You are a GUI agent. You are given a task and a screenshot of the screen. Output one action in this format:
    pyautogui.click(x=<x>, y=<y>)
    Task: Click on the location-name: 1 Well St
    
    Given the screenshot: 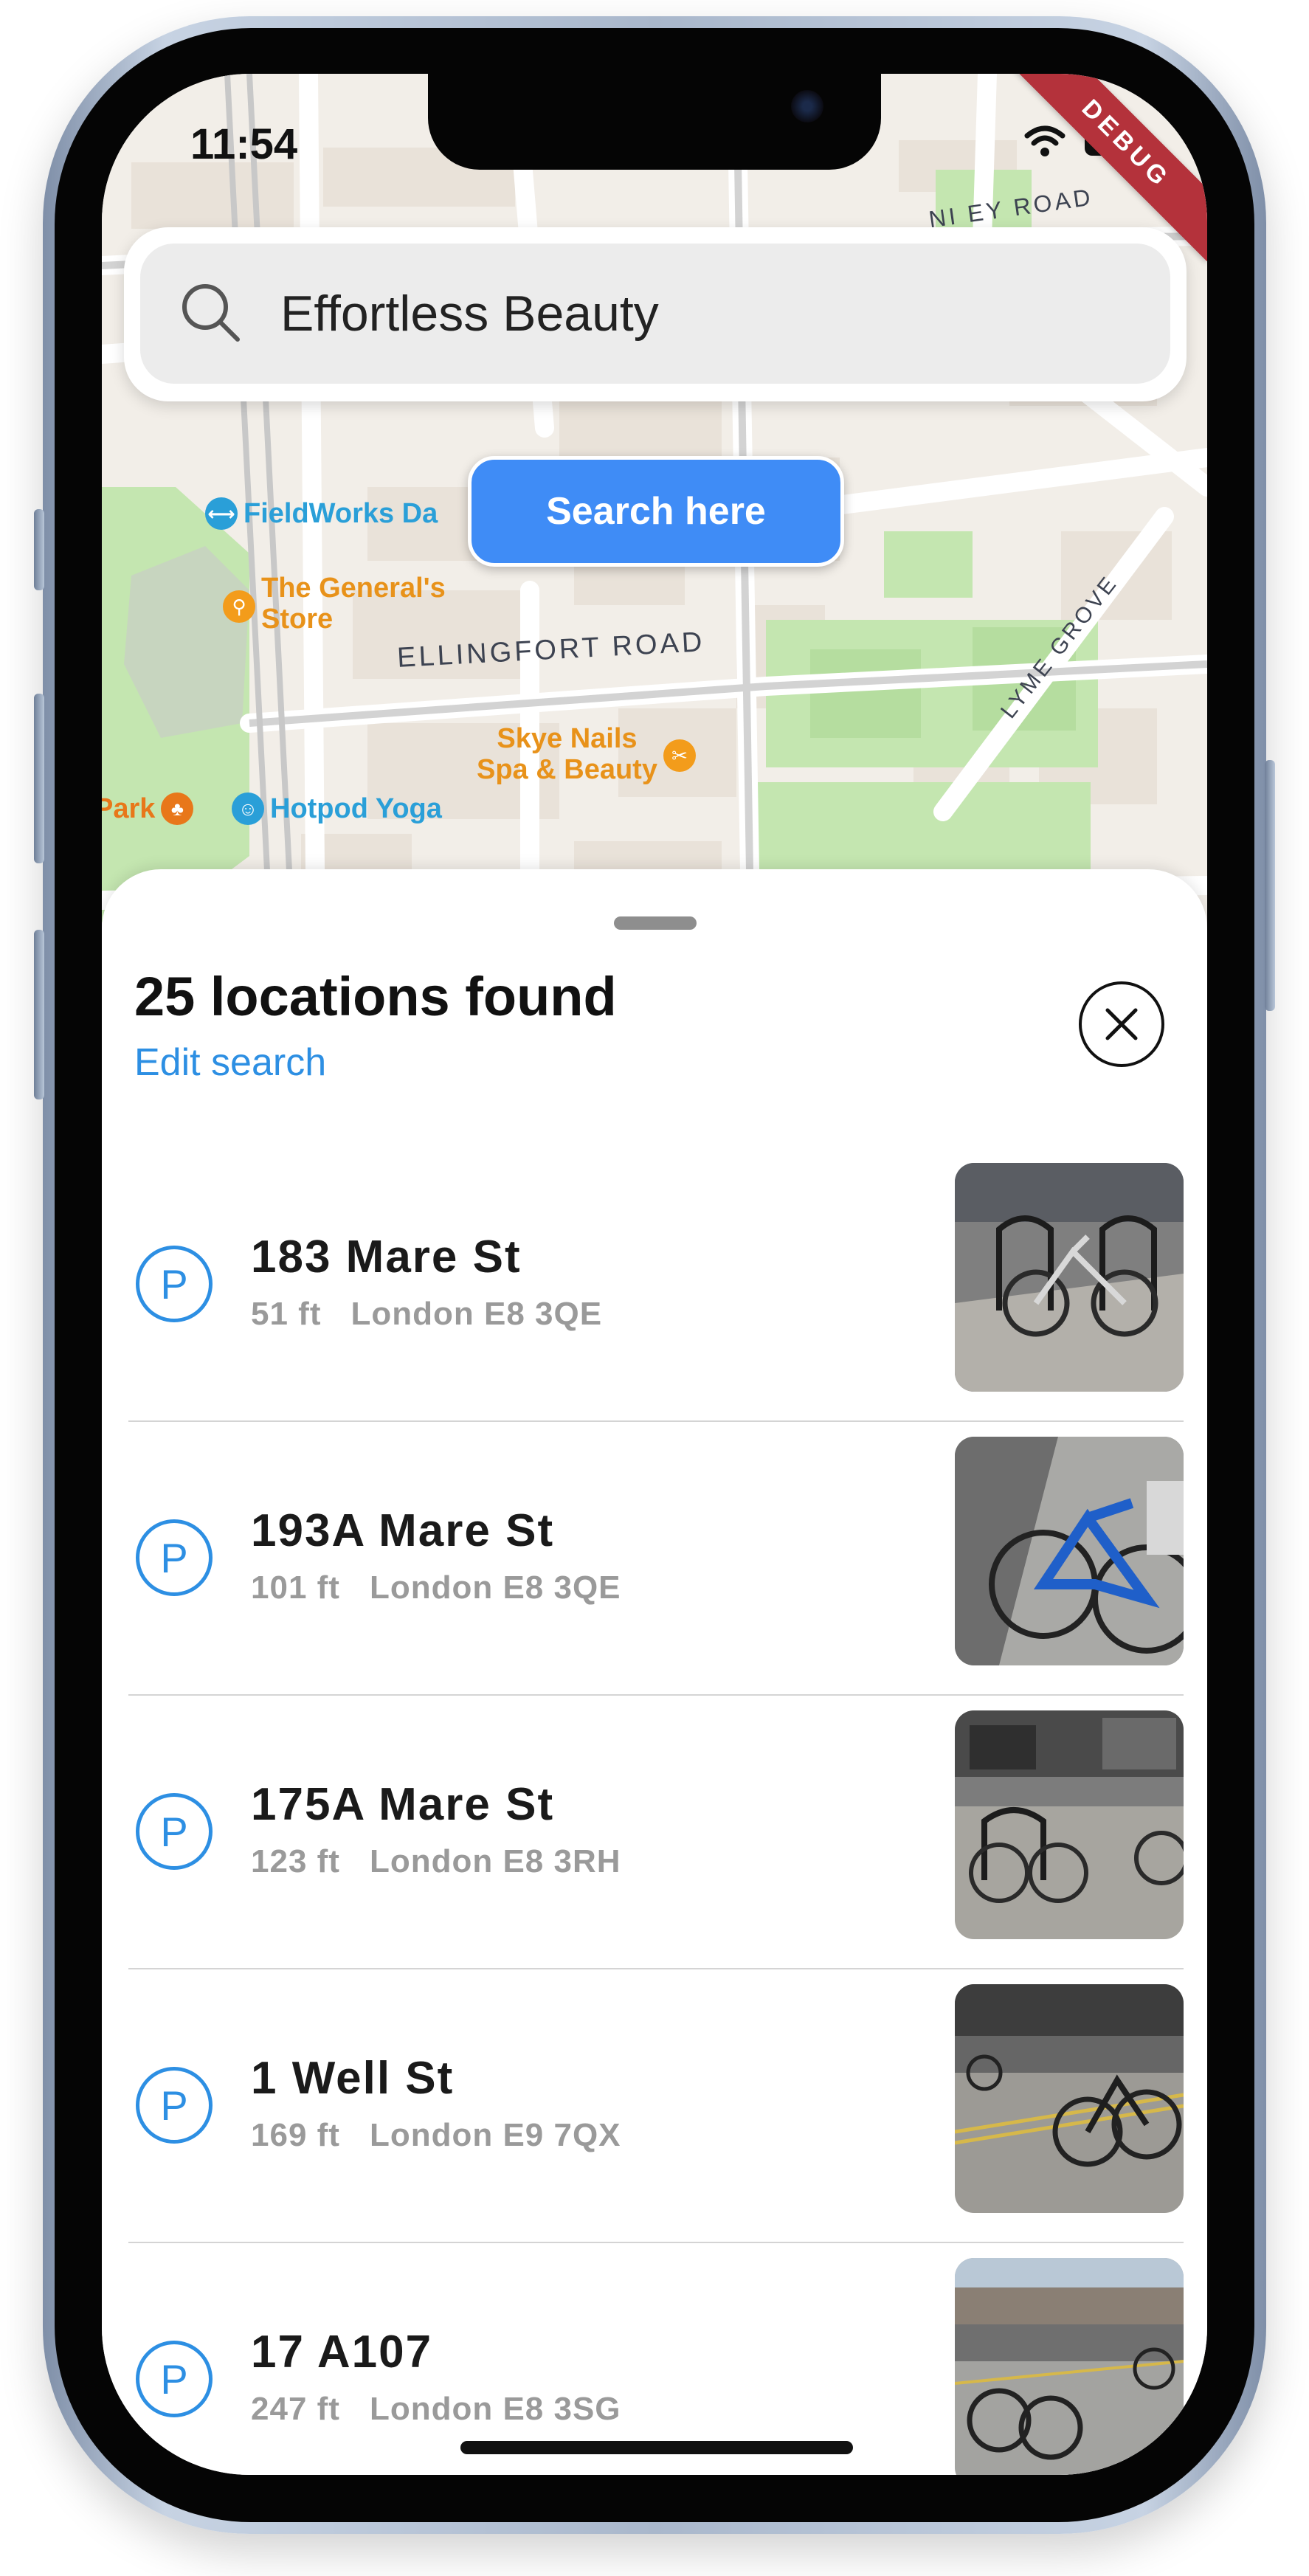 What is the action you would take?
    pyautogui.click(x=353, y=2078)
    